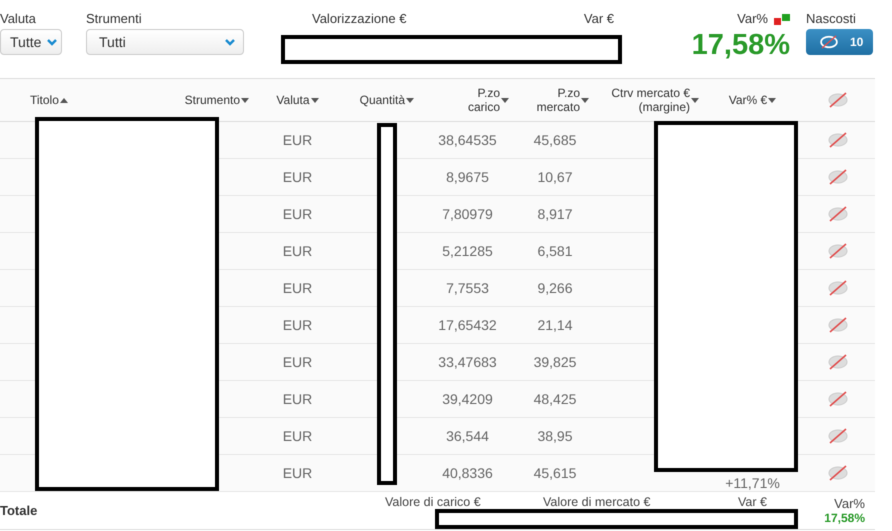  I want to click on filter-dropdown: Tutti, so click(165, 42).